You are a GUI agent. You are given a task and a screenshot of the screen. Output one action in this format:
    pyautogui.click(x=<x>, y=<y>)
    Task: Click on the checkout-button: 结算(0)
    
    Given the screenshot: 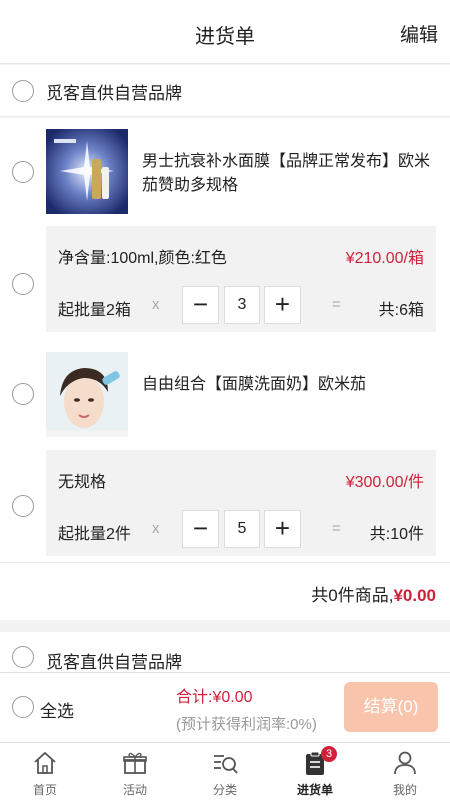 What is the action you would take?
    pyautogui.click(x=391, y=707)
    